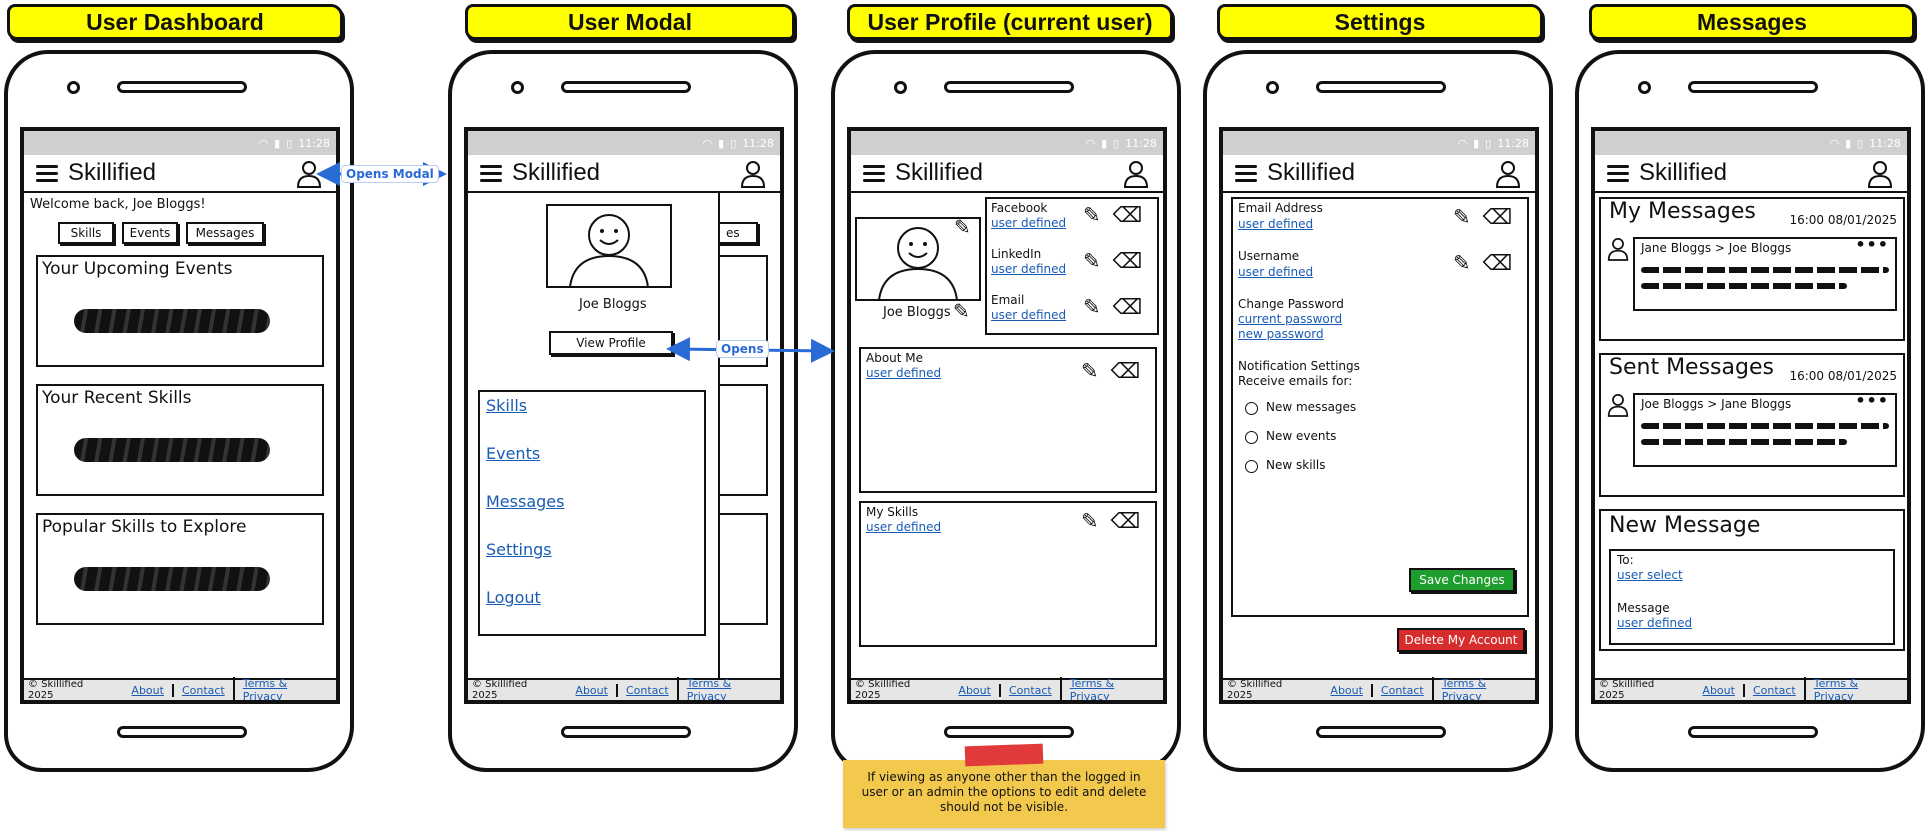 This screenshot has width=1927, height=831. I want to click on email-value: user defined, so click(1028, 315).